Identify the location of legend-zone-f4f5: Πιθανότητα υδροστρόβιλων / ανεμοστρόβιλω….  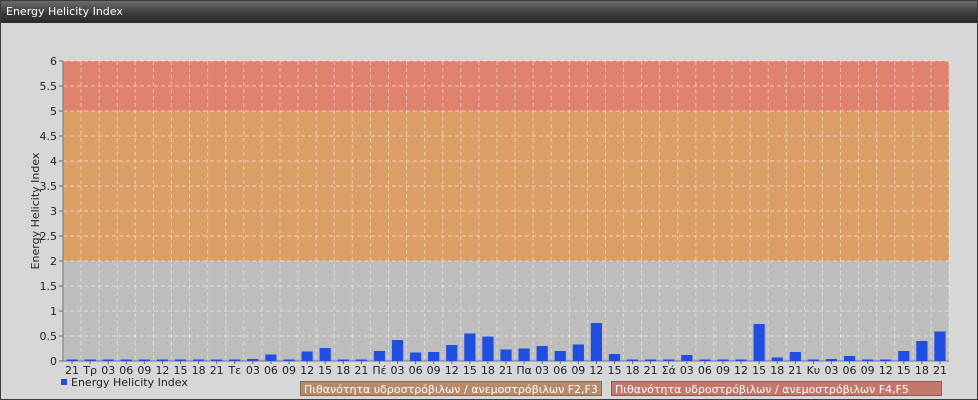
(776, 388).